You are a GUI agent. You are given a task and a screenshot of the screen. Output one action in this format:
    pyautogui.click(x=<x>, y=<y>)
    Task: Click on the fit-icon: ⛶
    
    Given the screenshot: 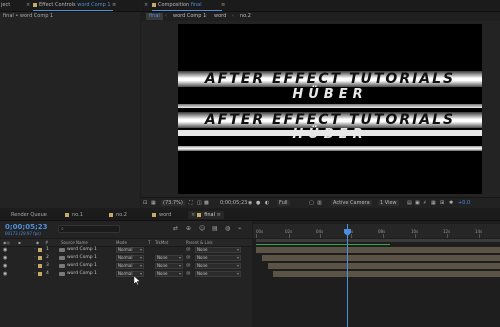 What is the action you would take?
    pyautogui.click(x=191, y=203)
    